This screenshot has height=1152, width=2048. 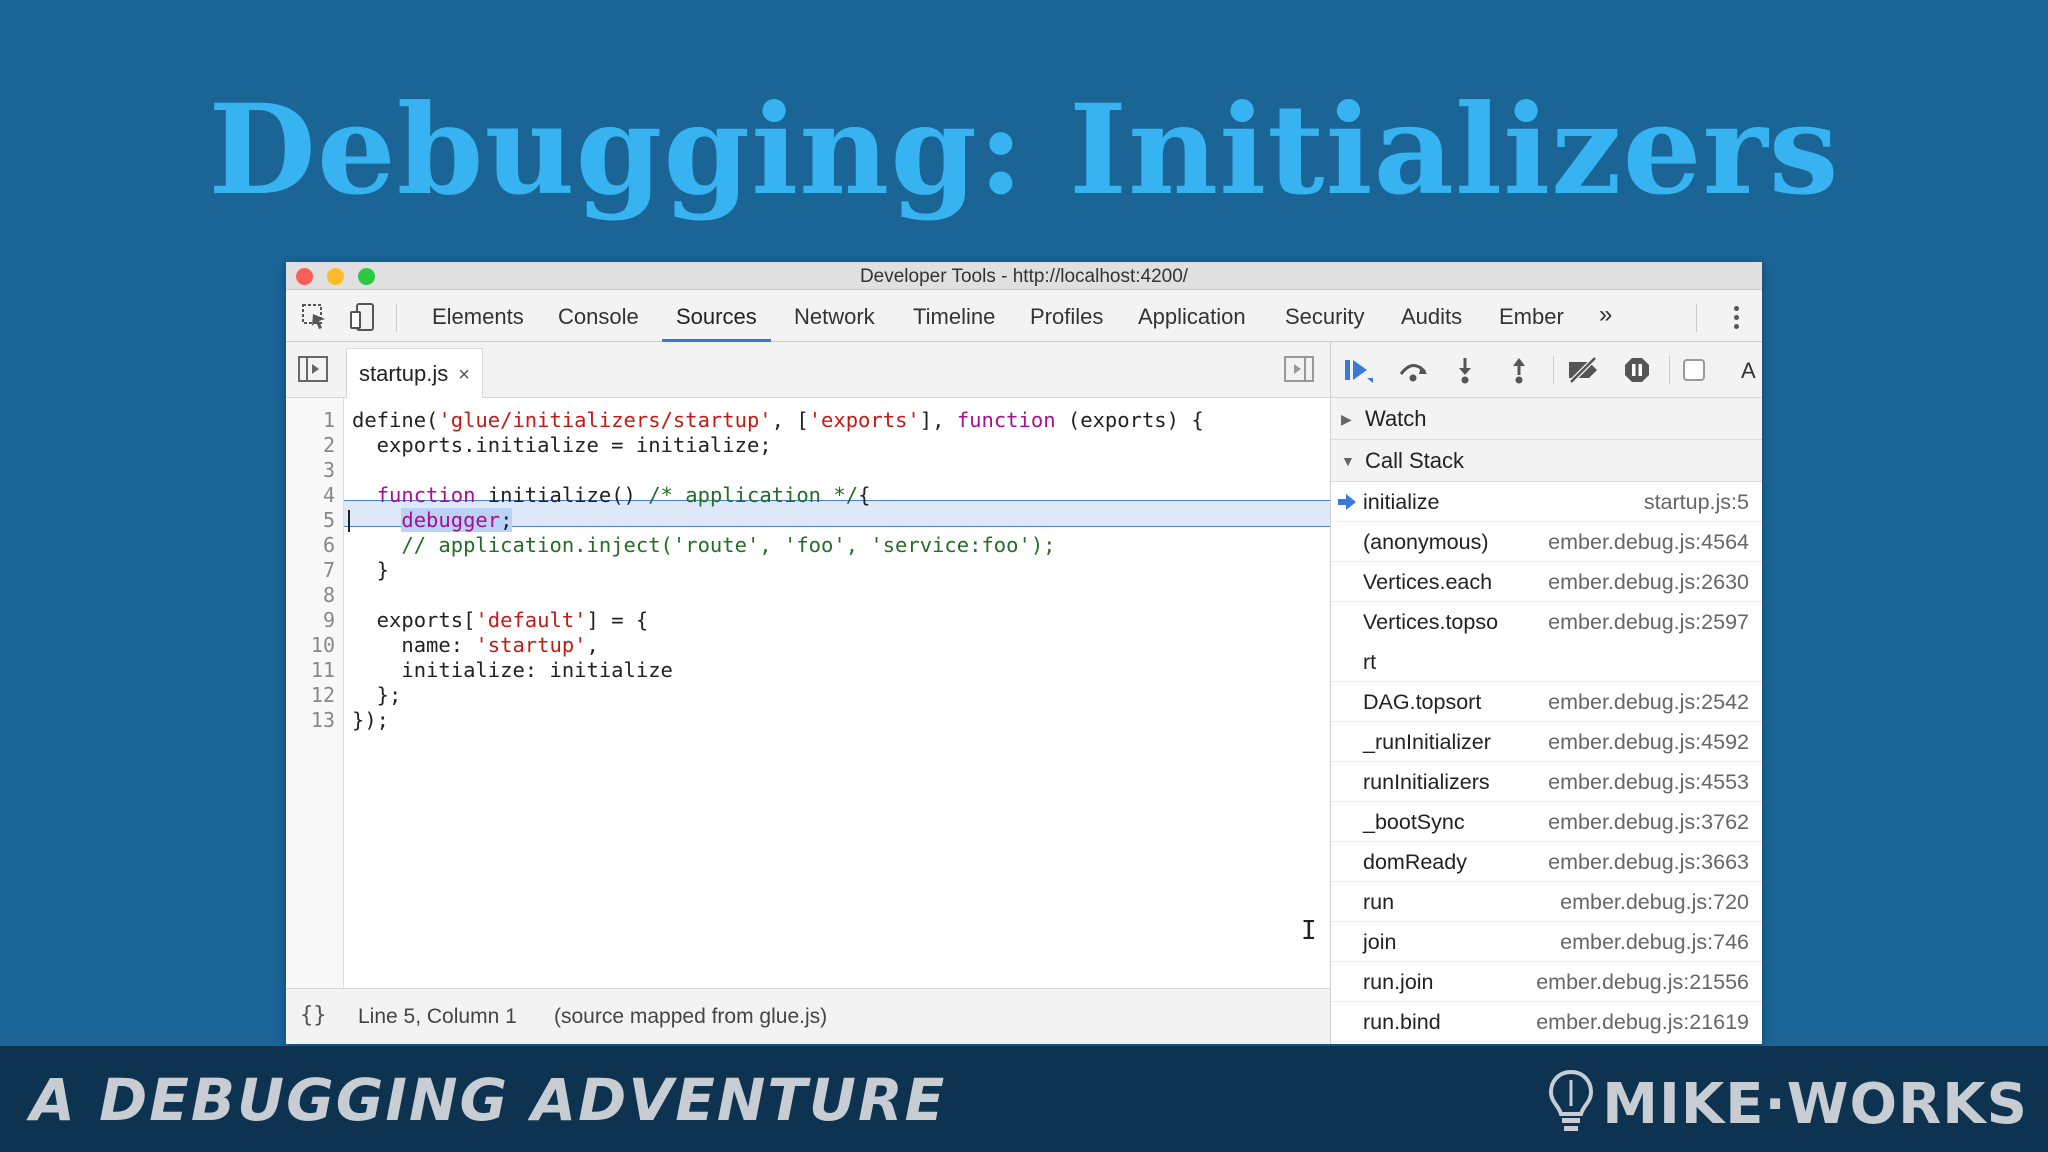 I want to click on call-frame-location: ember.debug.js:4592, so click(x=1648, y=742).